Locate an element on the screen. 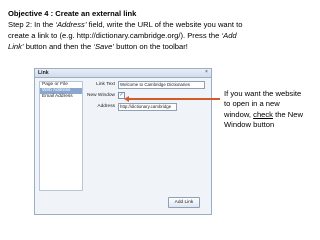 Image resolution: width=320 pixels, height=240 pixels. link-type-email-address: Email Address is located at coordinates (61, 97).